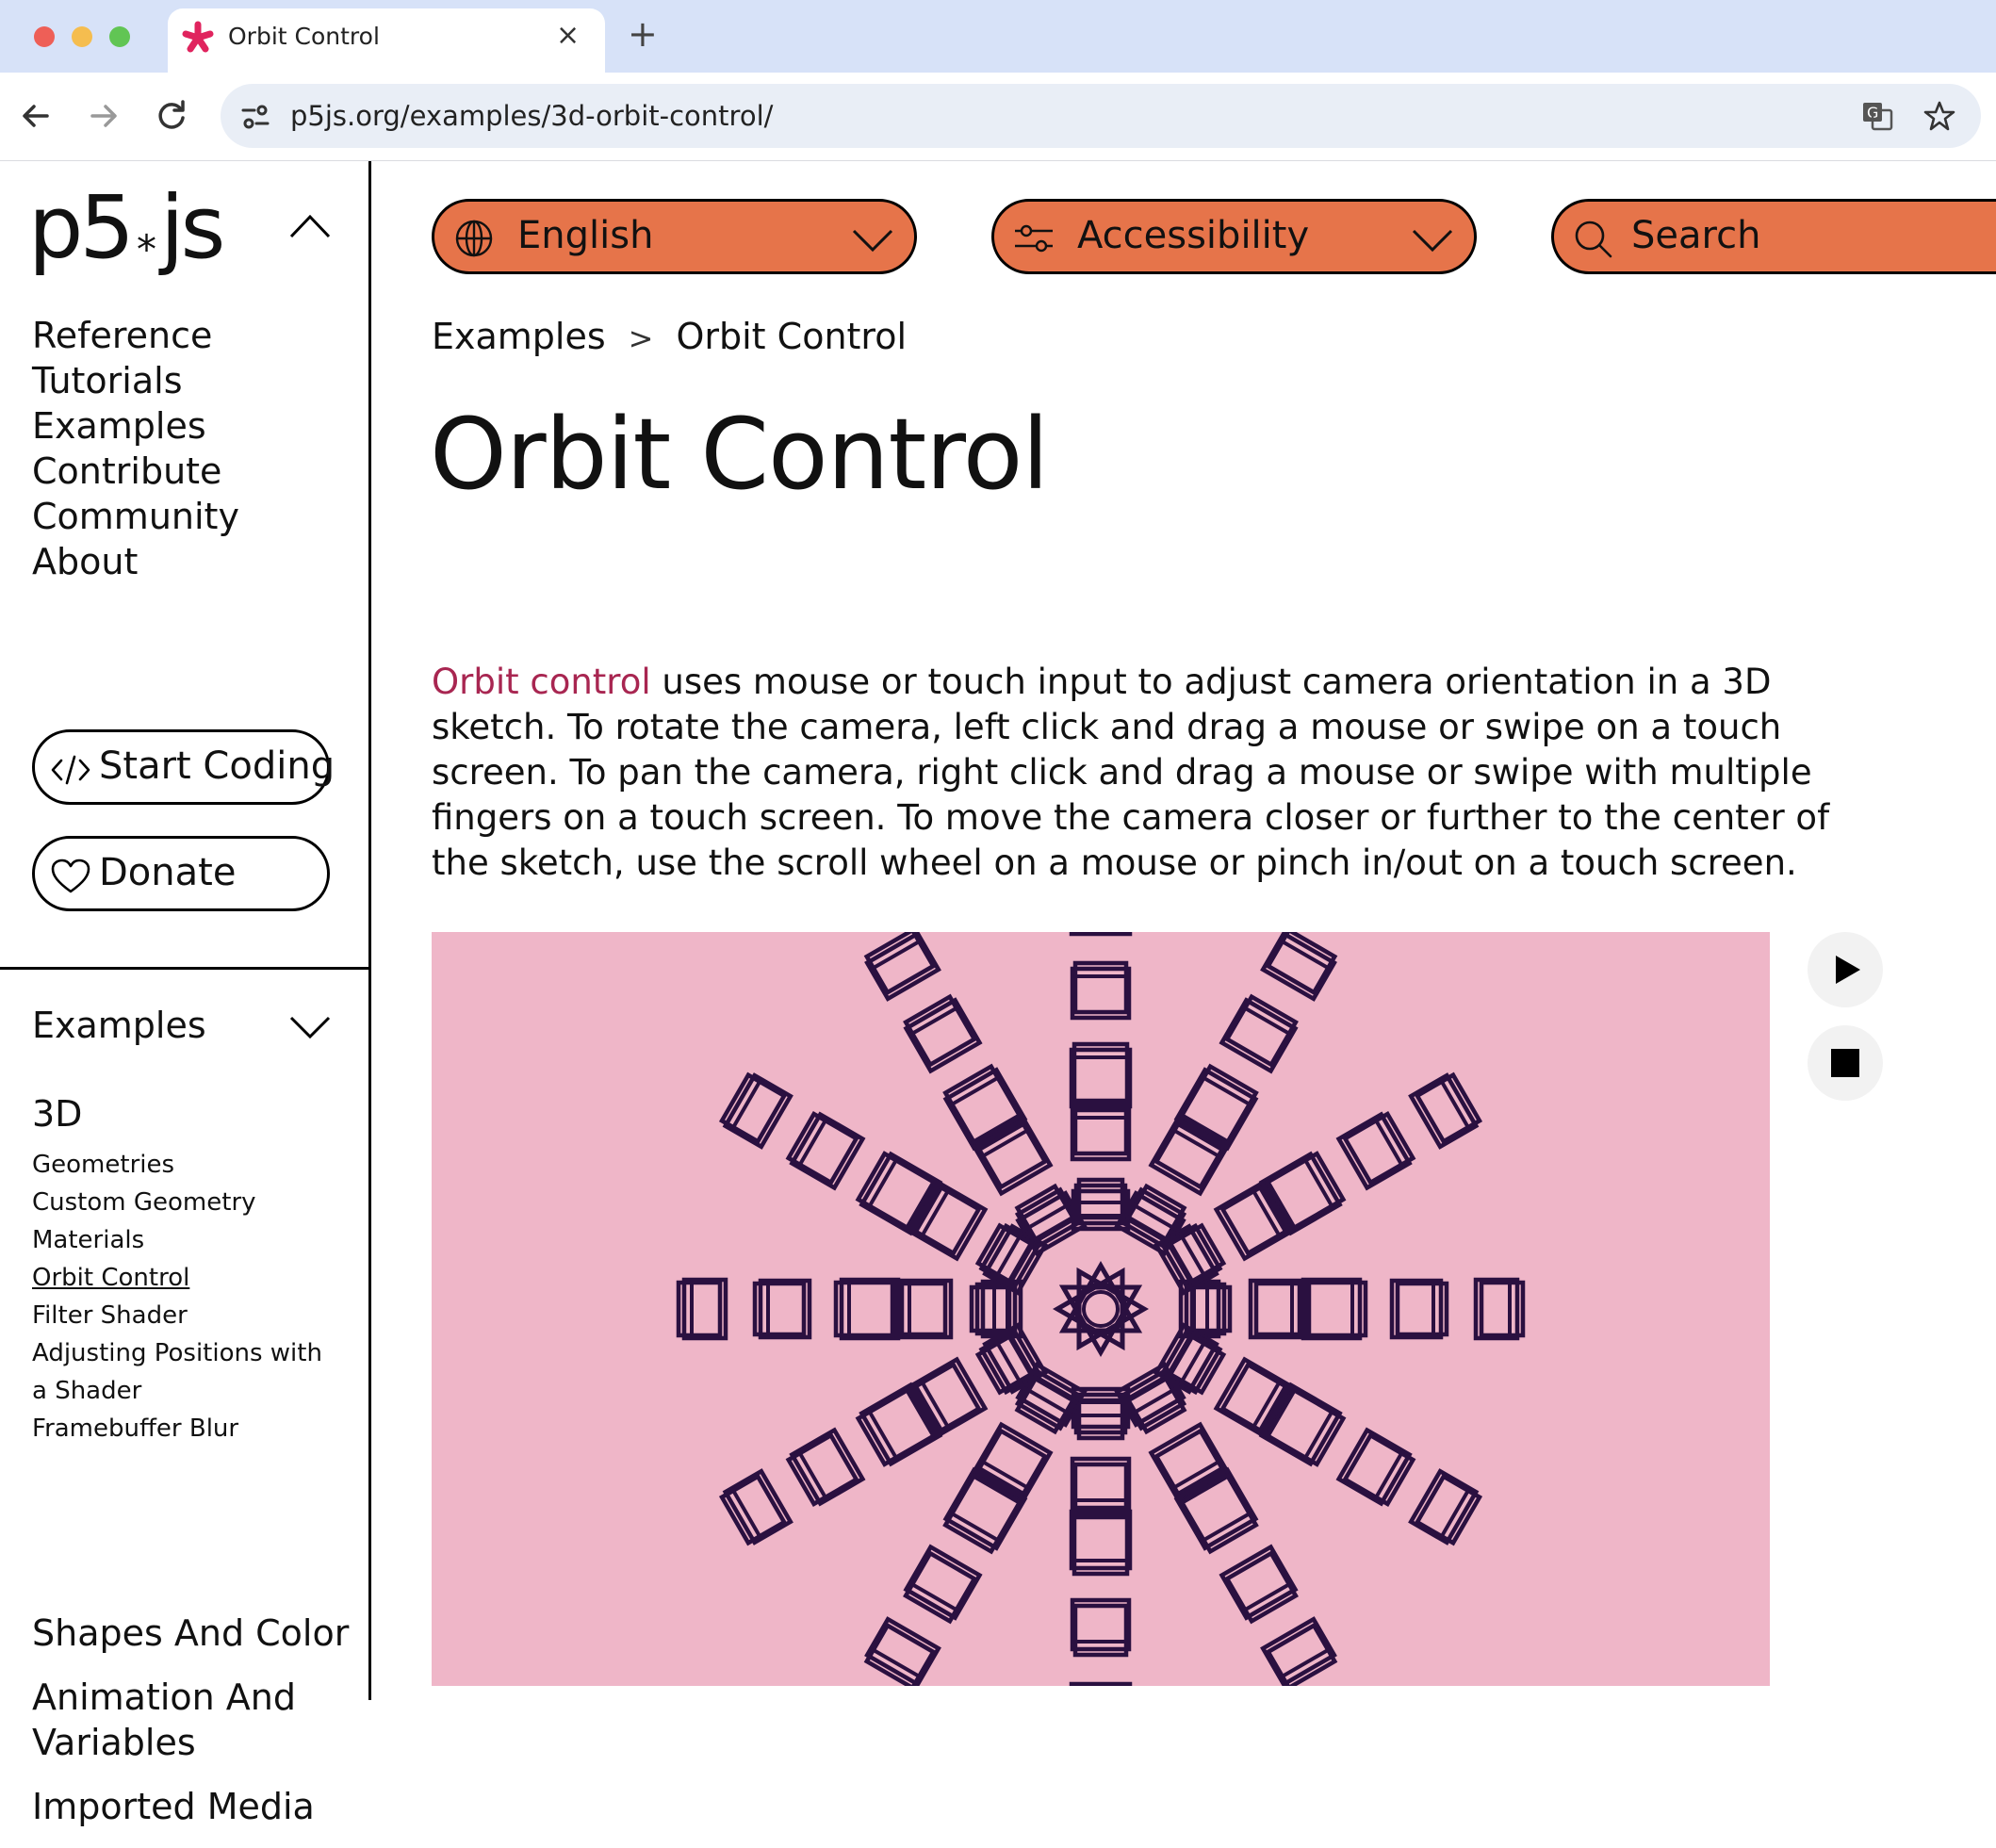  What do you see at coordinates (669, 336) in the screenshot?
I see `breadcrumb: Examples > Orbit Control` at bounding box center [669, 336].